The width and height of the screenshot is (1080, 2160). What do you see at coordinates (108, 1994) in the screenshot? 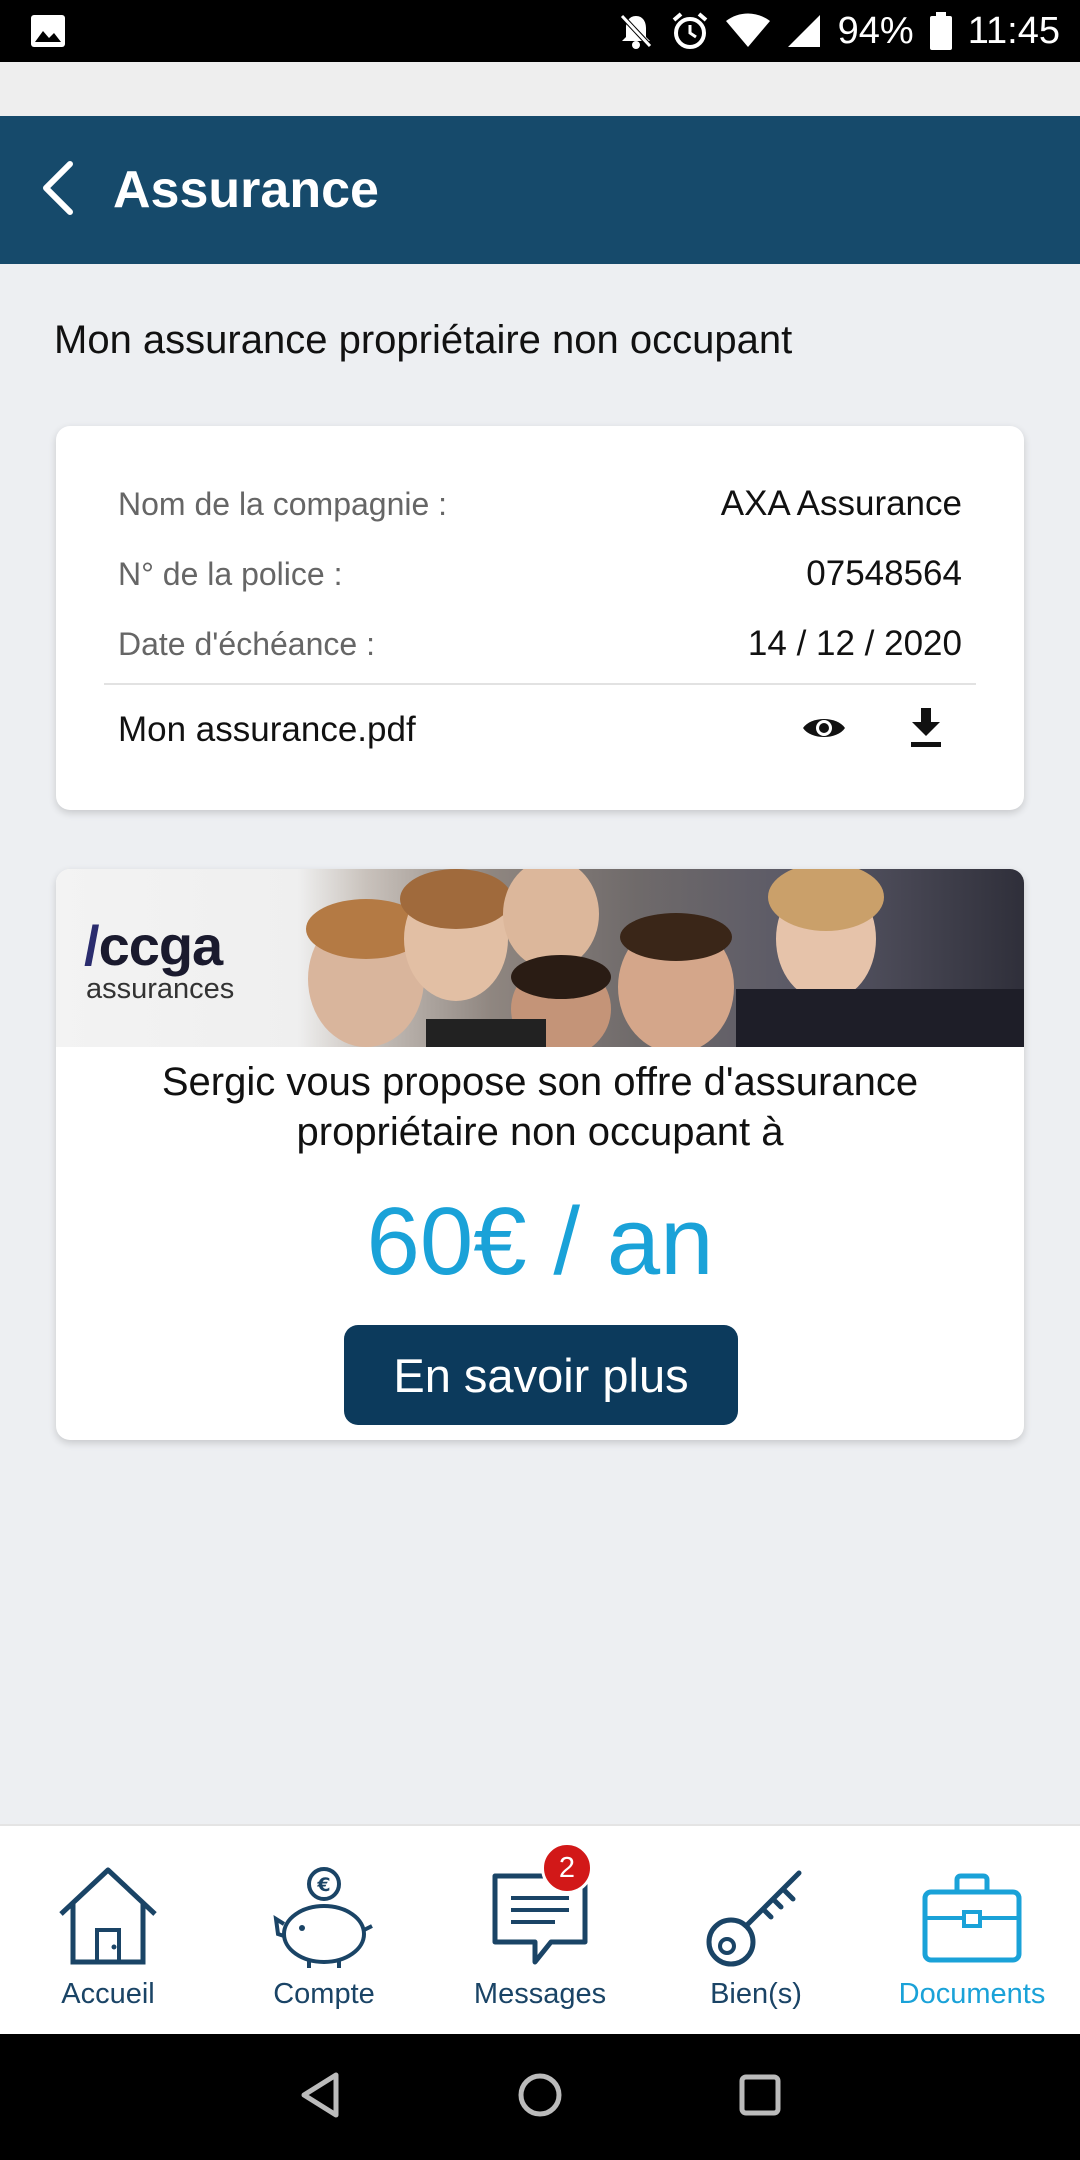
I see `nav-label-accueil: Accueil` at bounding box center [108, 1994].